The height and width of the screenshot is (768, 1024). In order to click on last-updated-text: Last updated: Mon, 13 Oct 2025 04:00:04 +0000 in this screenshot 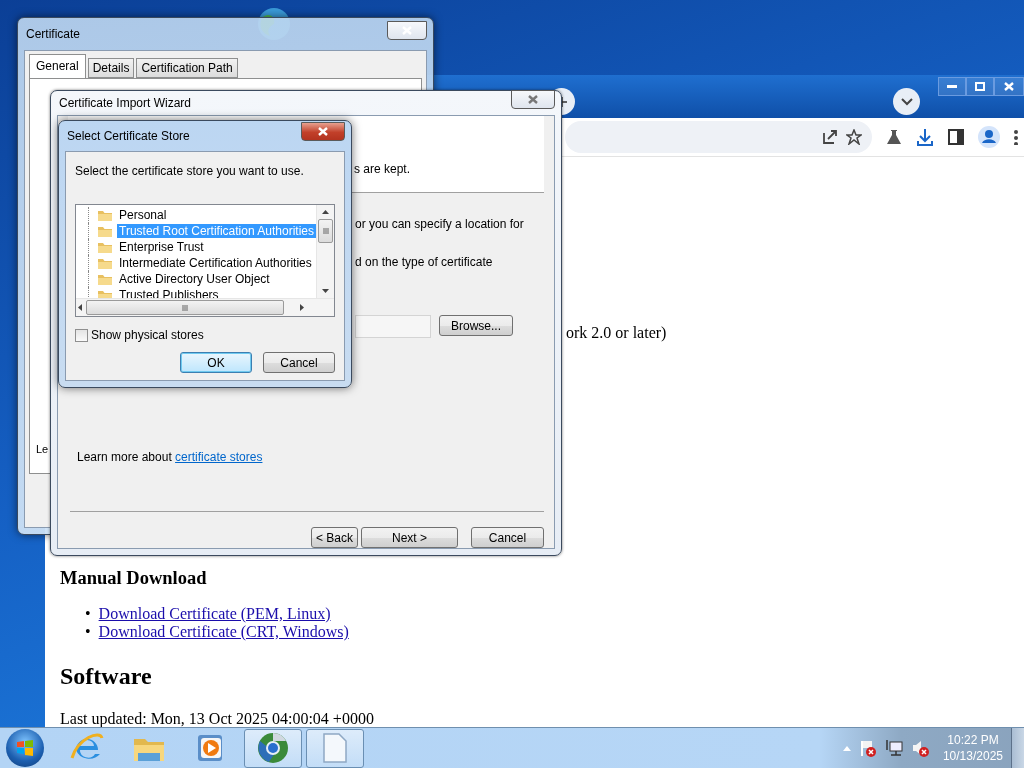, I will do `click(217, 719)`.